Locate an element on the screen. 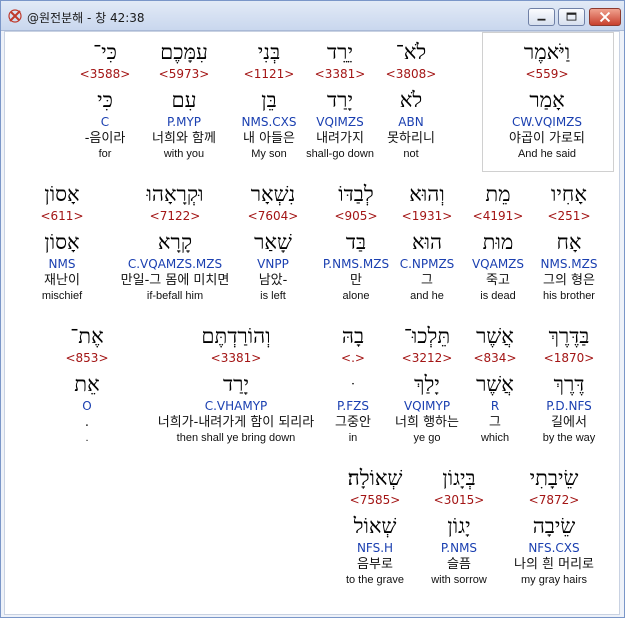 This screenshot has width=625, height=618. hebrew-root: שְׁאוֹל is located at coordinates (375, 526).